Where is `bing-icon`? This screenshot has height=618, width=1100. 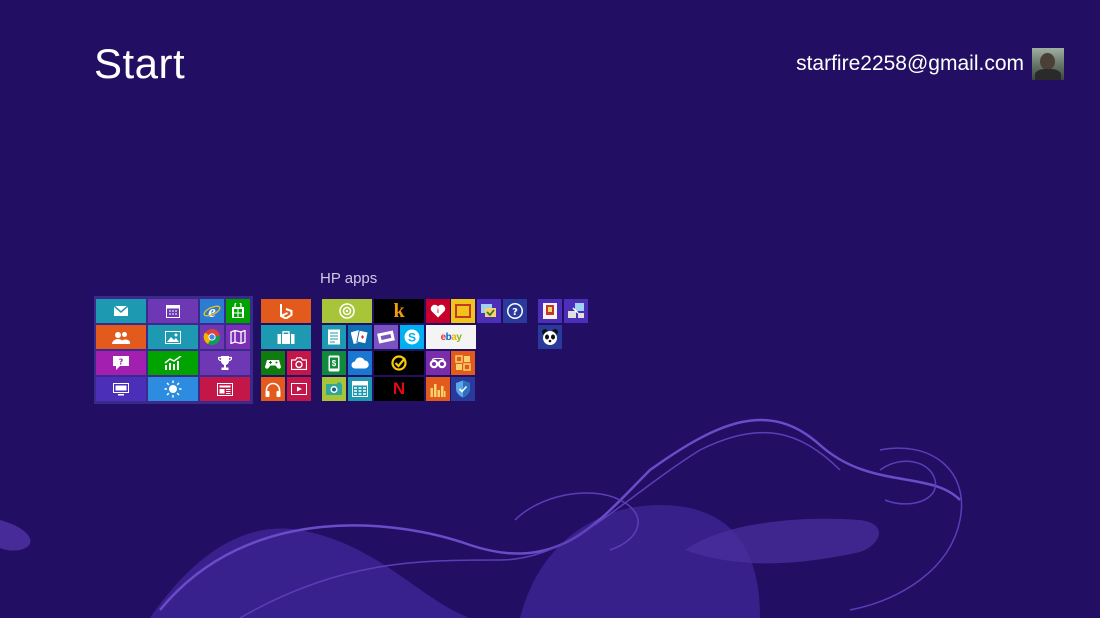 bing-icon is located at coordinates (286, 311).